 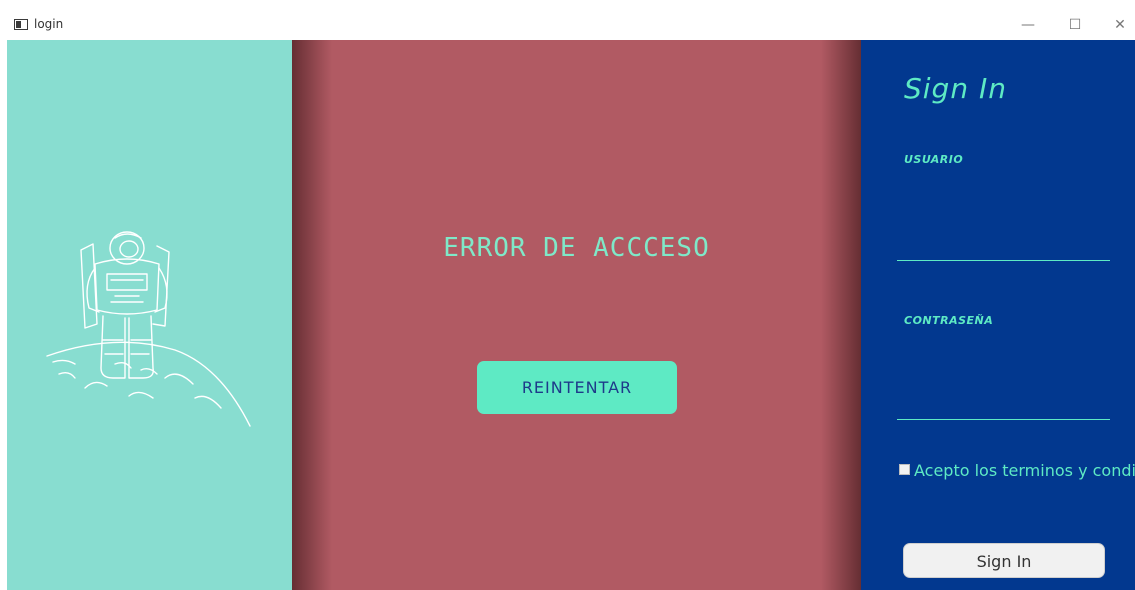 I want to click on minimize-button: —, so click(x=1028, y=25).